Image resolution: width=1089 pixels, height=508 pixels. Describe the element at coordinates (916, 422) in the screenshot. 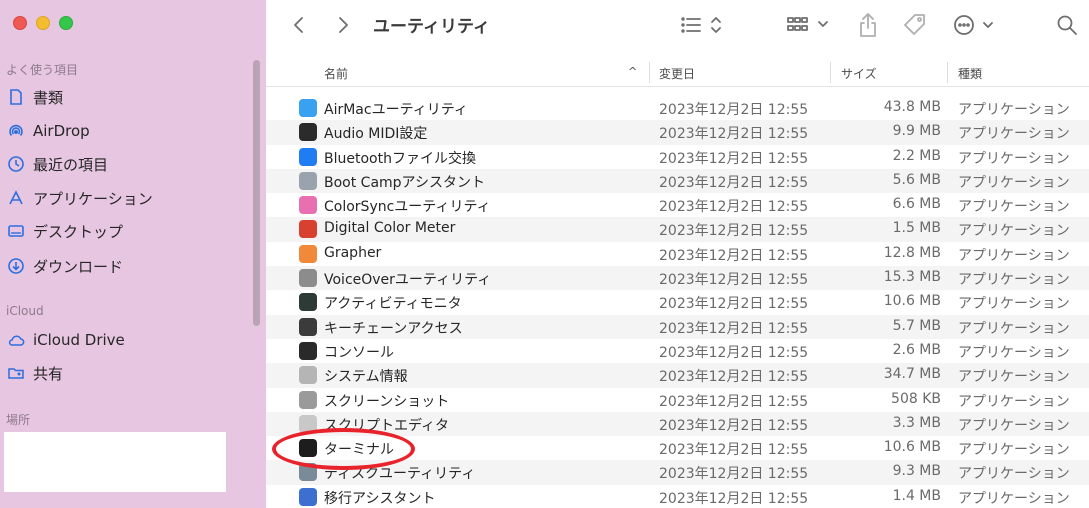

I see `file-size: 3.3 MB` at that location.